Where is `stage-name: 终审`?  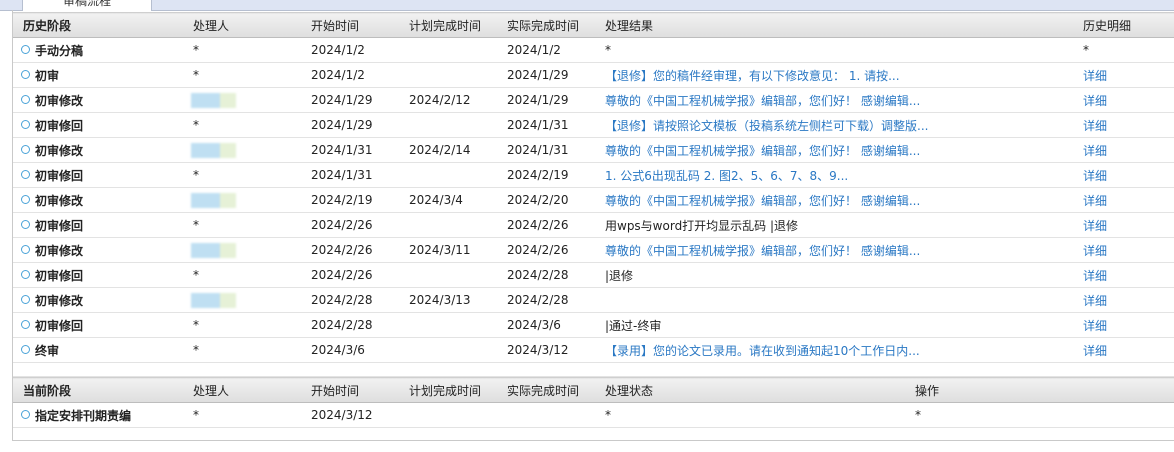
stage-name: 终审 is located at coordinates (47, 350).